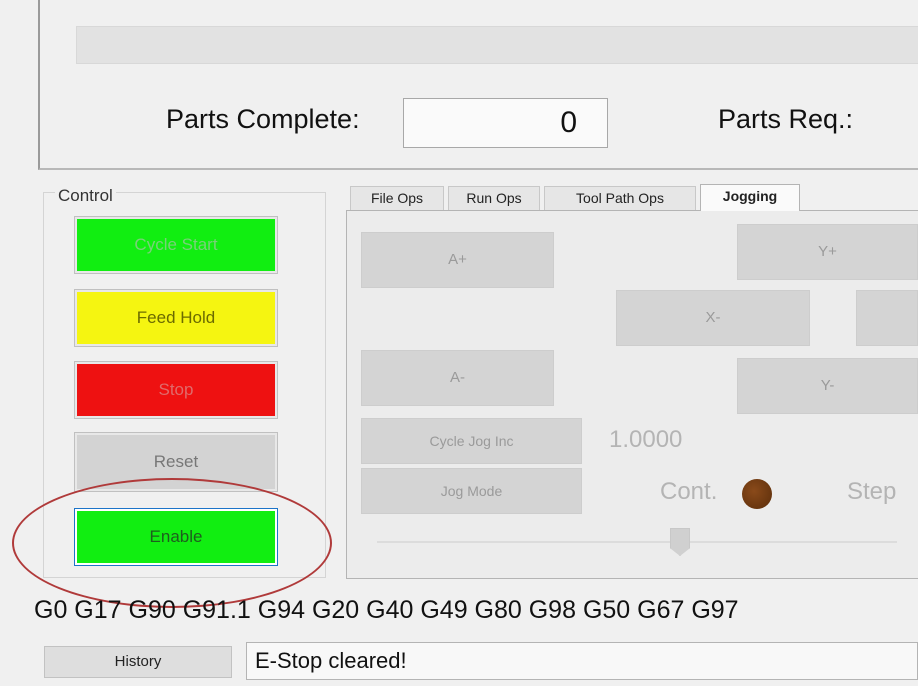 Image resolution: width=918 pixels, height=686 pixels. What do you see at coordinates (620, 198) in the screenshot?
I see `tab-tool-path-ops: Tool Path Ops` at bounding box center [620, 198].